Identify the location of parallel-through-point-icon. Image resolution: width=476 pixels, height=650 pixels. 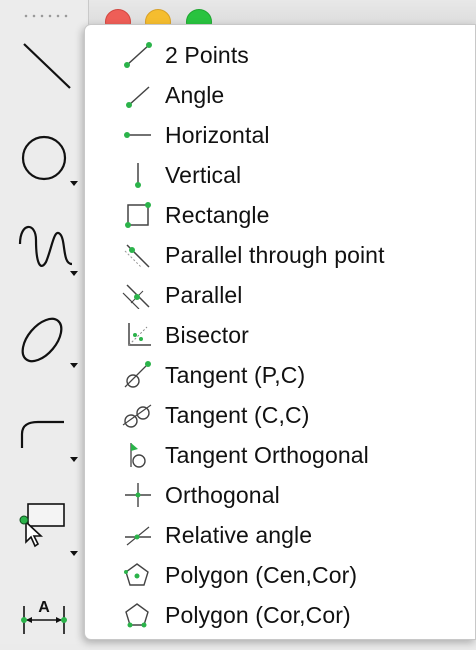
(137, 256).